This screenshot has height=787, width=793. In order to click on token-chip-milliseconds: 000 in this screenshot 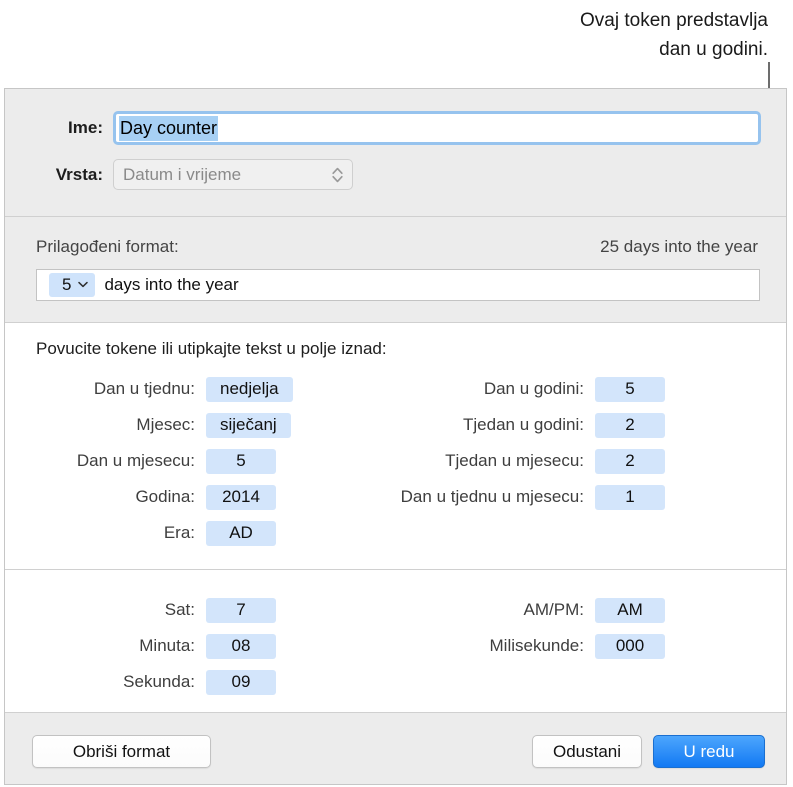, I will do `click(630, 646)`.